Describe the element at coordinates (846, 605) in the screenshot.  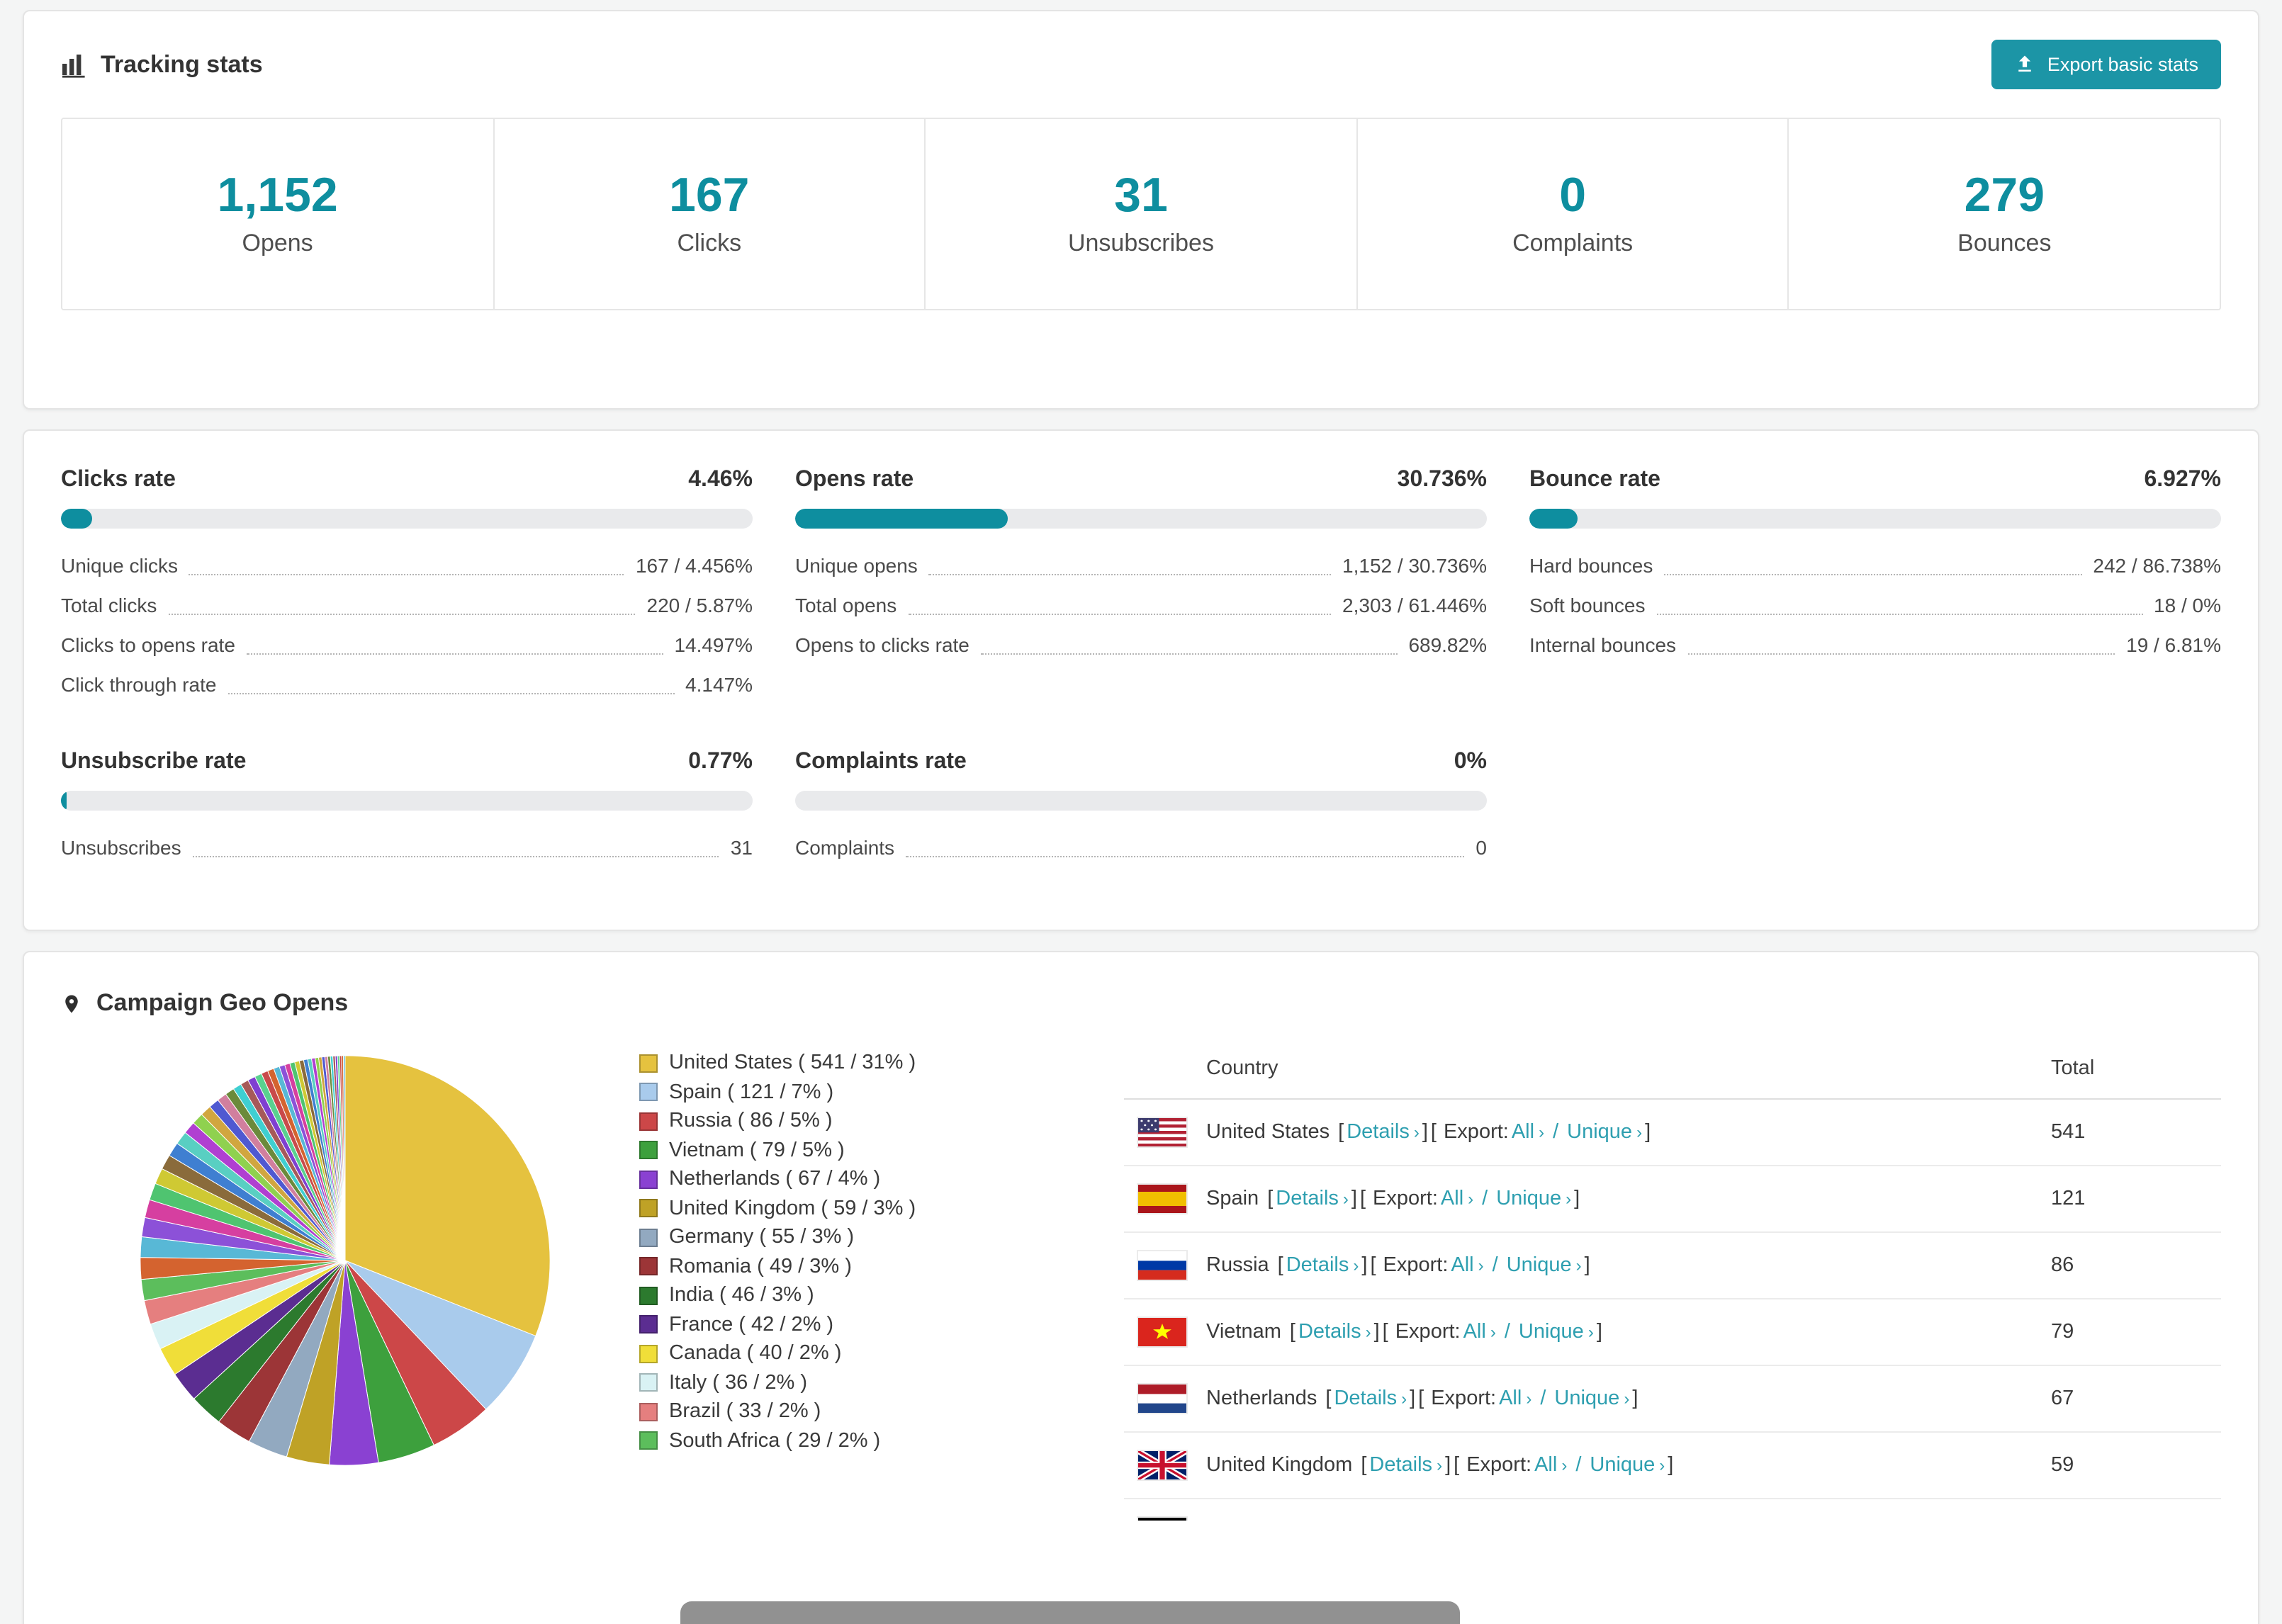
I see `rate-row-label: Total opens` at that location.